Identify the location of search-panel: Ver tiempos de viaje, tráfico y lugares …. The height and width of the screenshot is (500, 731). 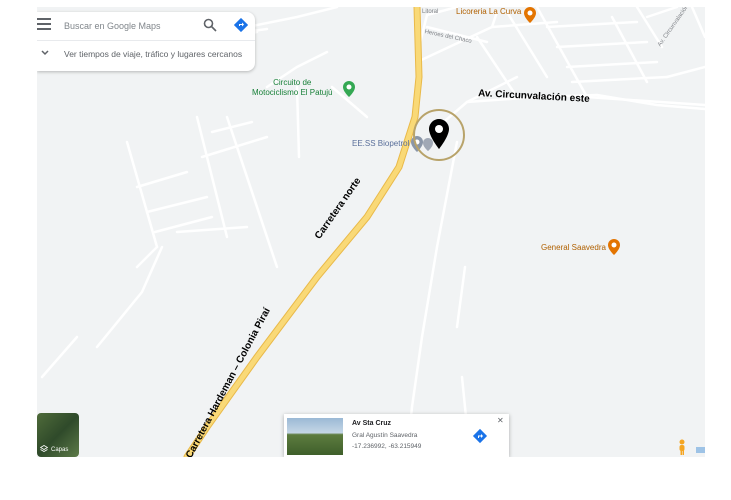
(146, 41).